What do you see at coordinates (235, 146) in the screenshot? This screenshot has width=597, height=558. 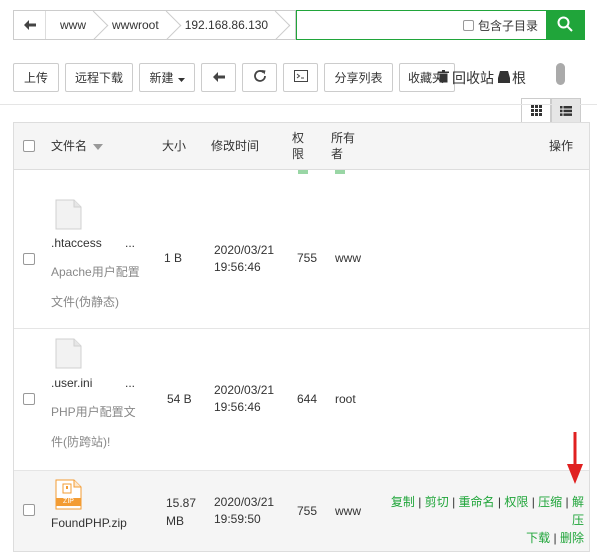 I see `header-mtime: 修改时间` at bounding box center [235, 146].